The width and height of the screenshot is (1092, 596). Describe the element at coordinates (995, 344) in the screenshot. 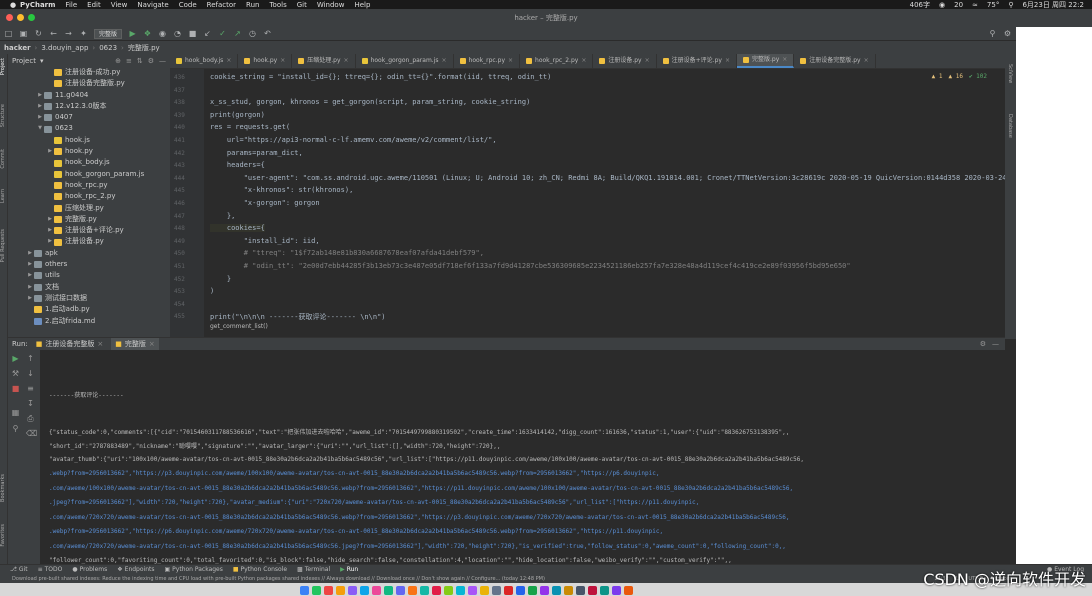

I see `hide-icon: —` at that location.